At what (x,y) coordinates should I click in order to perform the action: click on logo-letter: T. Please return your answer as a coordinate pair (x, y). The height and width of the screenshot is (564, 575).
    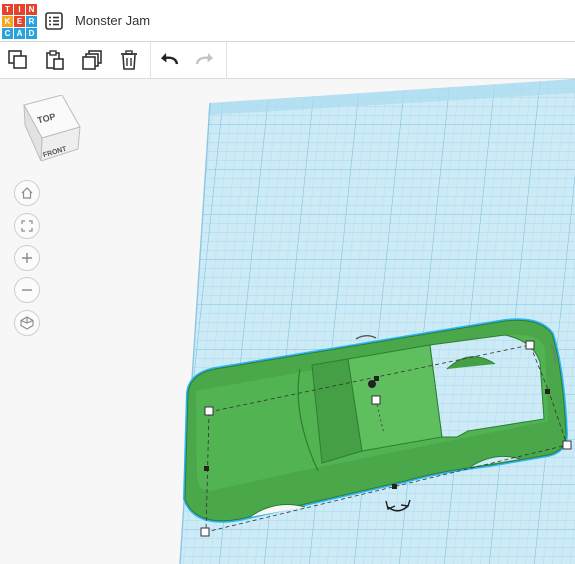
    Looking at the image, I should click on (7, 9).